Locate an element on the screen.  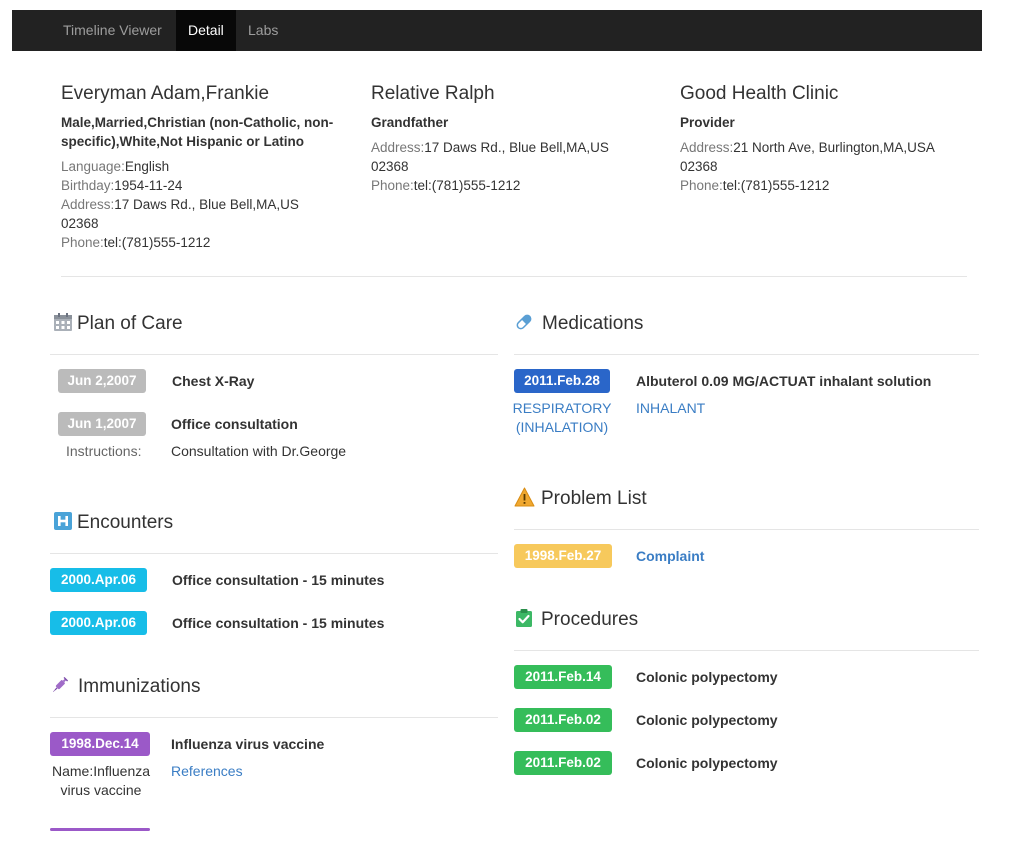
nav-detail: Detail is located at coordinates (206, 30).